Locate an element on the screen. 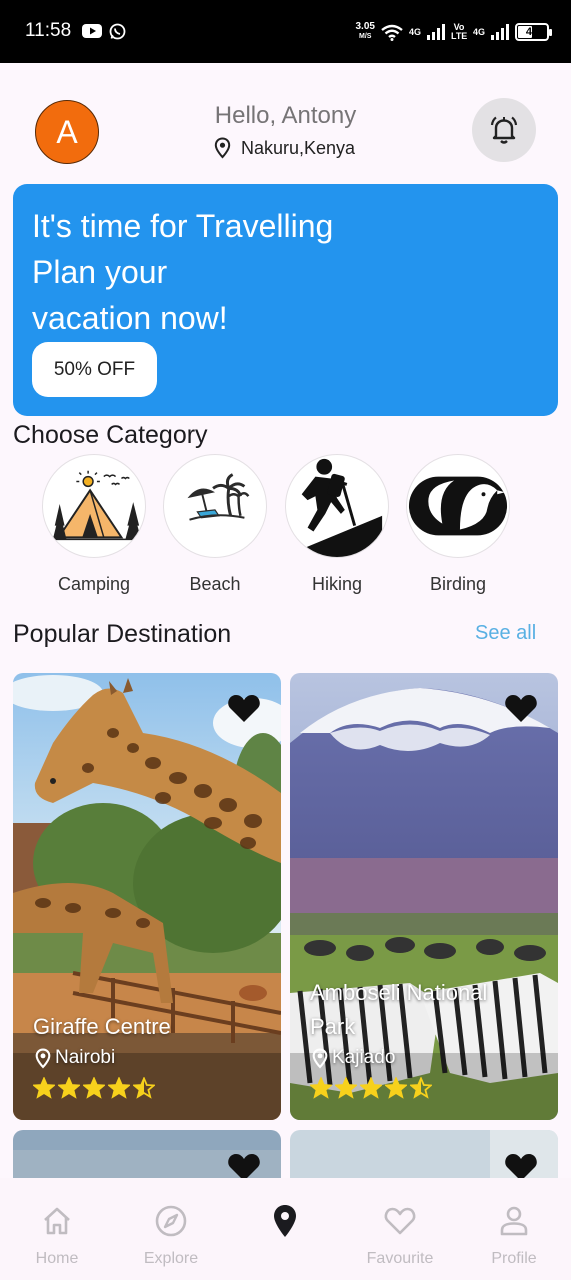 The height and width of the screenshot is (1280, 571). battery-icon: 45 is located at coordinates (533, 32).